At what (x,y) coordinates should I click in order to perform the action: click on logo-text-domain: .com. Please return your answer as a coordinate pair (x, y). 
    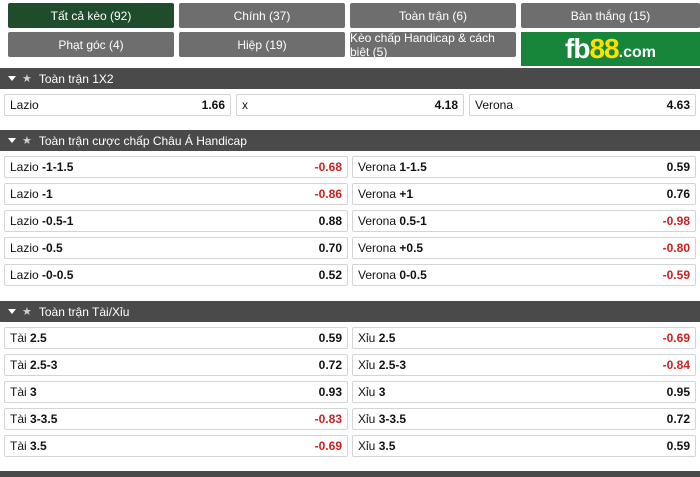
    Looking at the image, I should click on (637, 52).